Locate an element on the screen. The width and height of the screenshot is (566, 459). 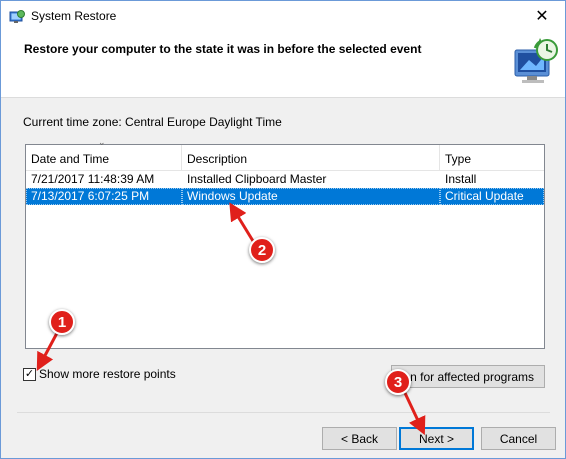
column-label: Type is located at coordinates (458, 159).